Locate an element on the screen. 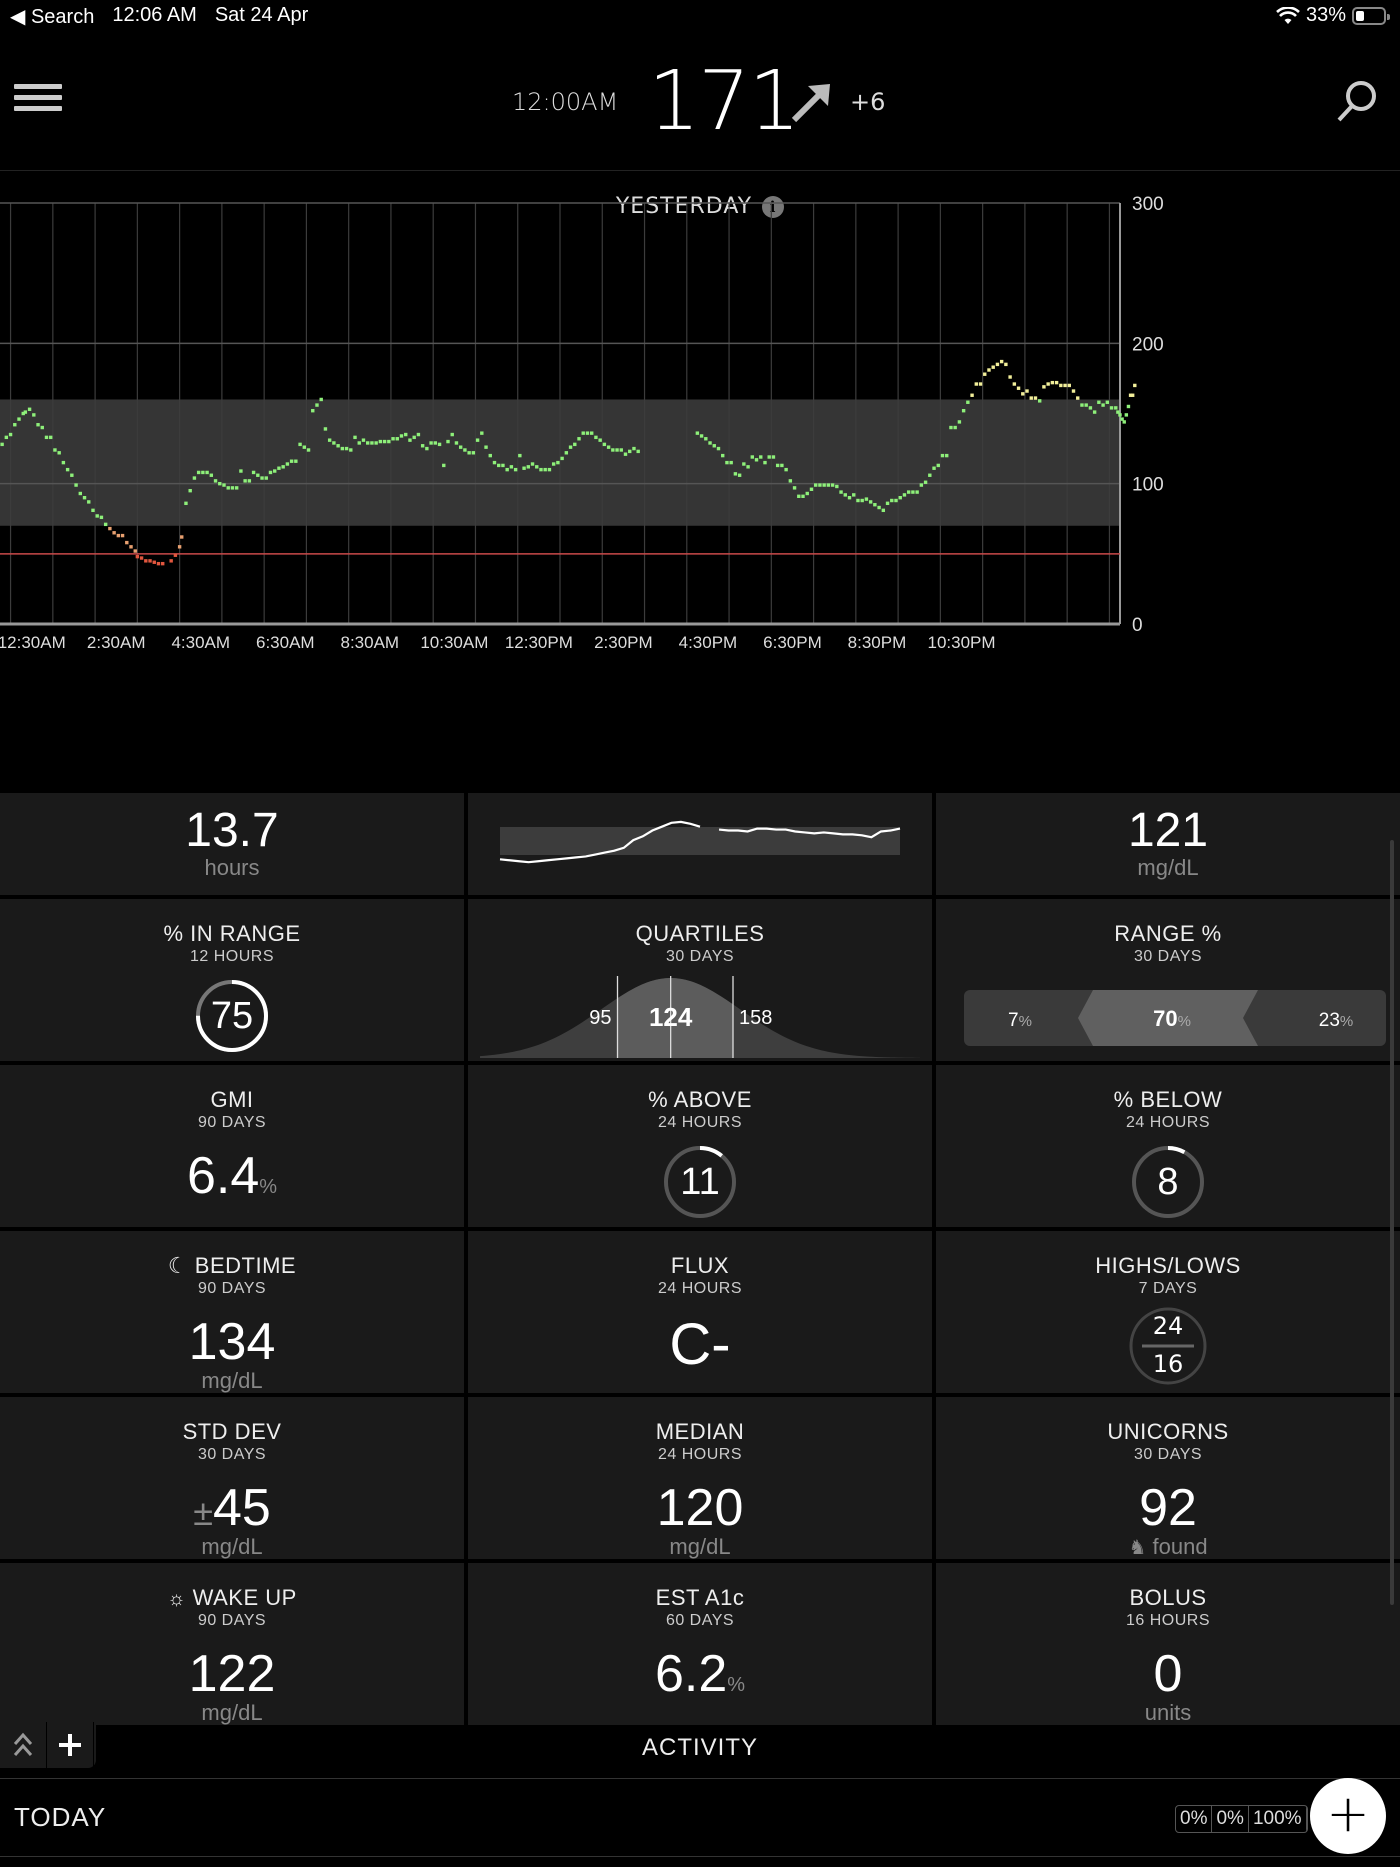 This screenshot has width=1400, height=1867. highs-lows-circle: 24 16 is located at coordinates (1168, 1346).